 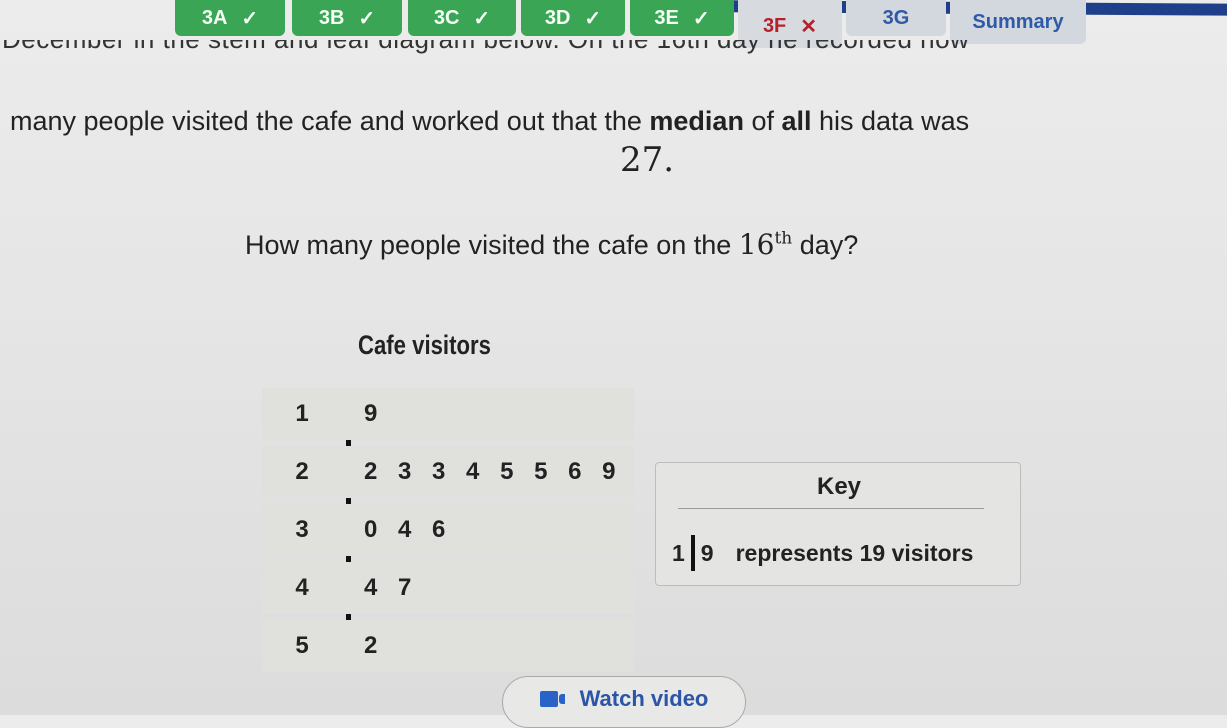 What do you see at coordinates (448, 646) in the screenshot?
I see `stem-leaf-row: 5 2` at bounding box center [448, 646].